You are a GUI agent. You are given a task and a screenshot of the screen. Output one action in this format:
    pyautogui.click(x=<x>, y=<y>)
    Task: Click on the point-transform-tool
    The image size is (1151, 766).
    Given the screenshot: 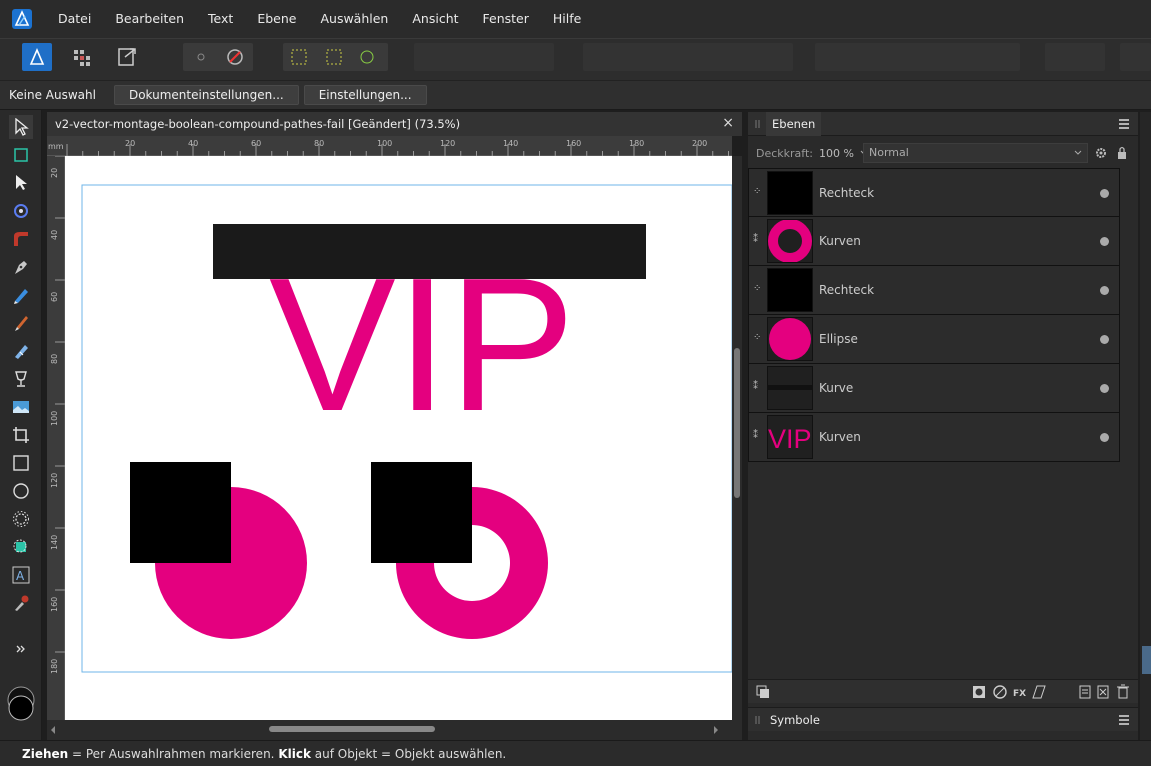 What is the action you would take?
    pyautogui.click(x=21, y=211)
    